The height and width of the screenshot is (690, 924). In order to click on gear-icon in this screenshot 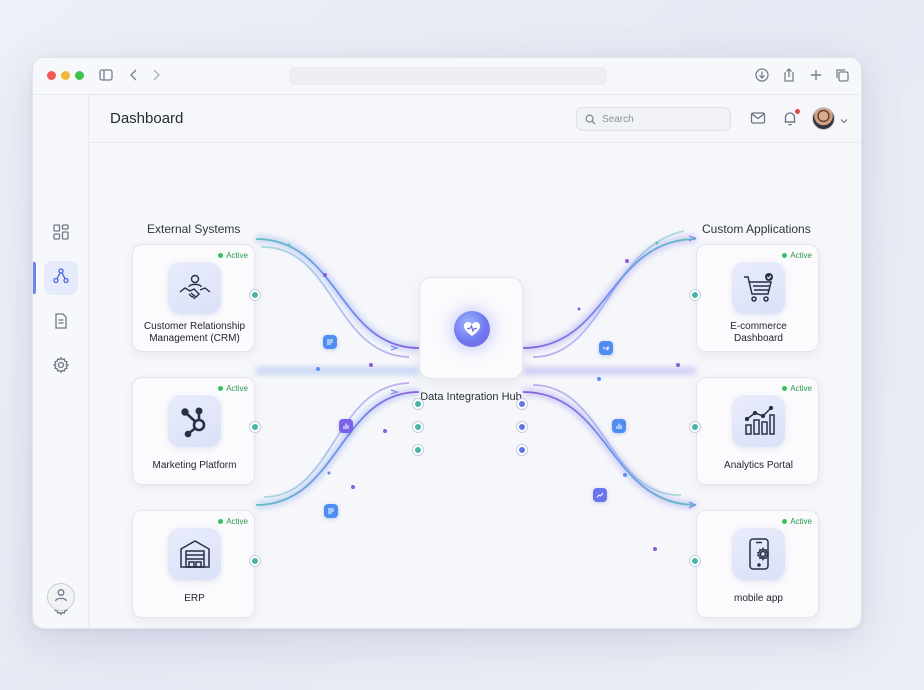, I will do `click(61, 367)`.